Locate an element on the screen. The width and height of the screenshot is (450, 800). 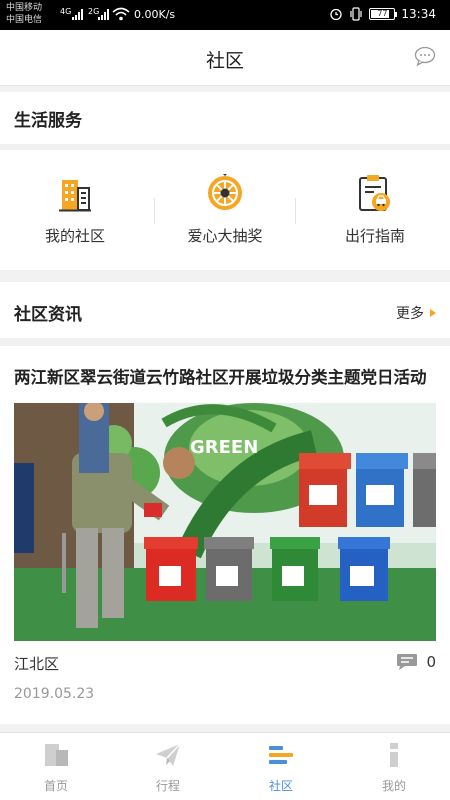
service-my-community: 我的社区 is located at coordinates (75, 210).